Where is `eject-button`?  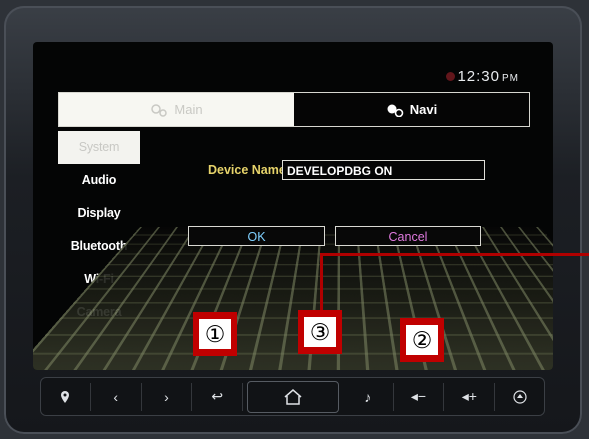 eject-button is located at coordinates (520, 397).